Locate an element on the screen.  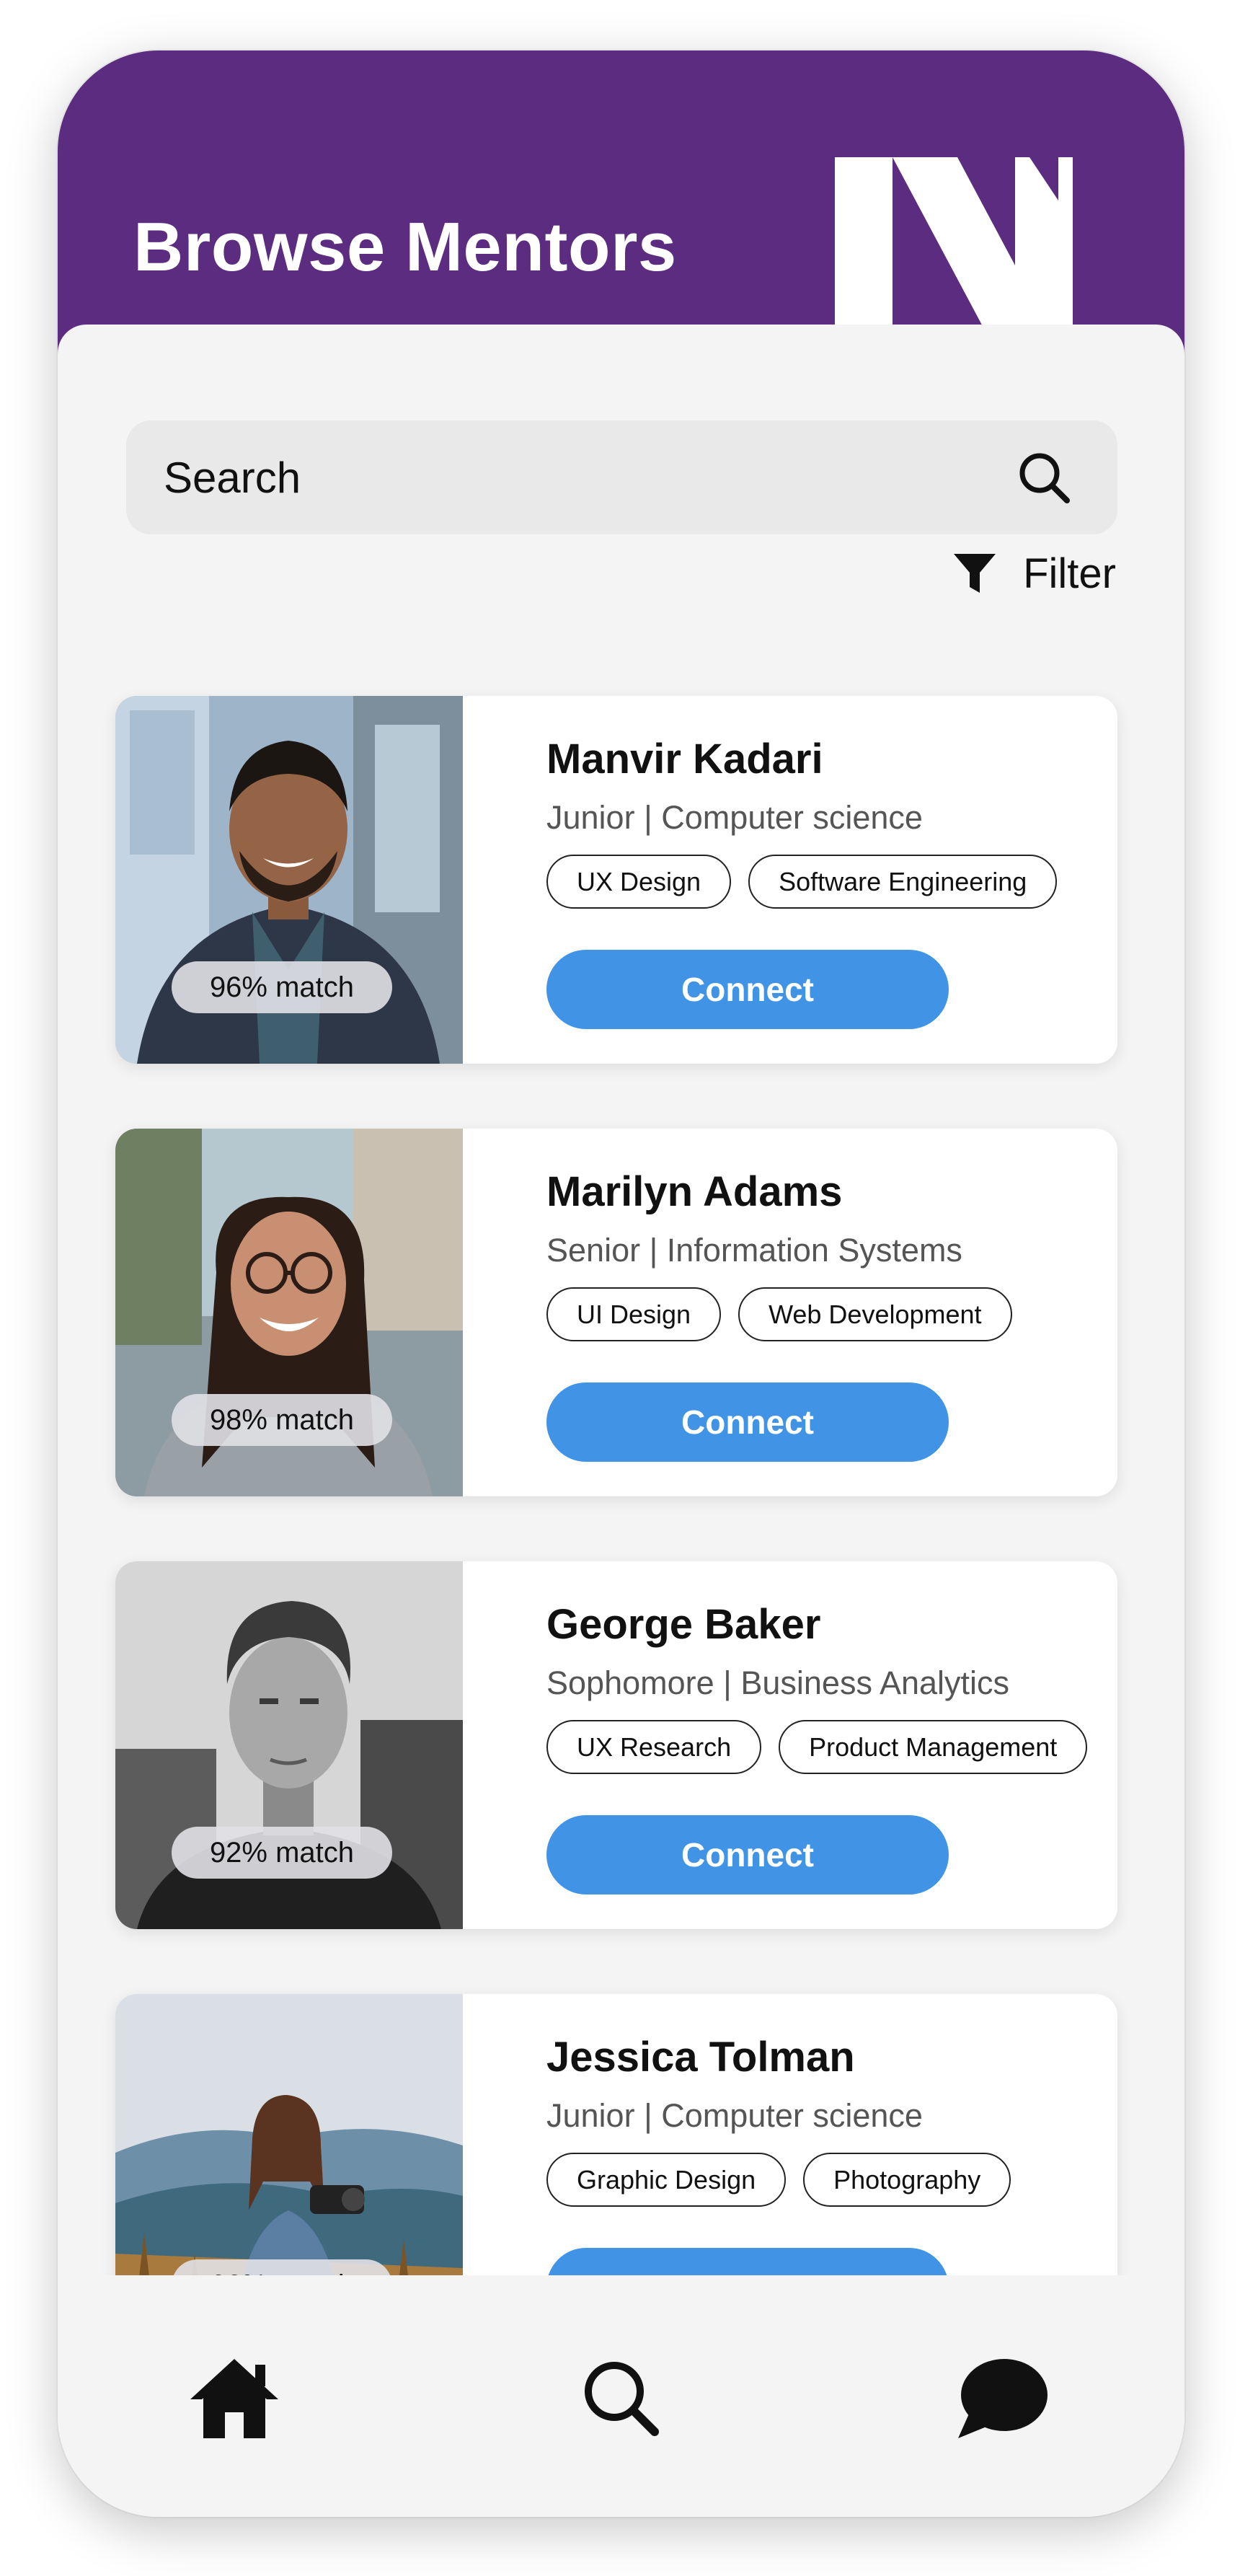
chat-icon is located at coordinates (1003, 2398).